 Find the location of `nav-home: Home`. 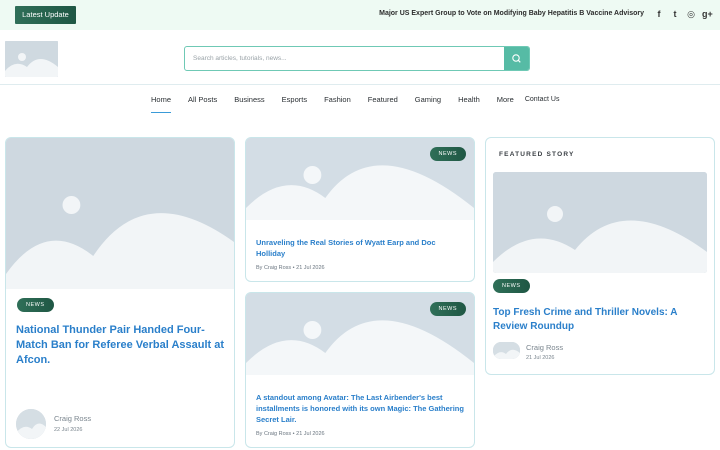

nav-home: Home is located at coordinates (161, 104).